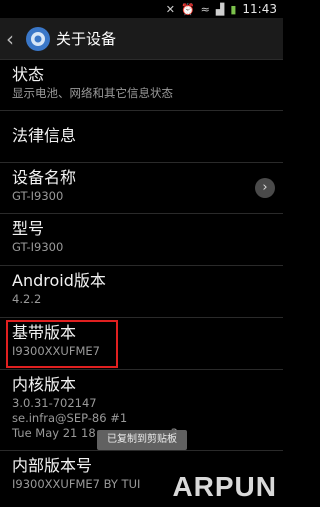  I want to click on back-icon: ‹, so click(13, 39).